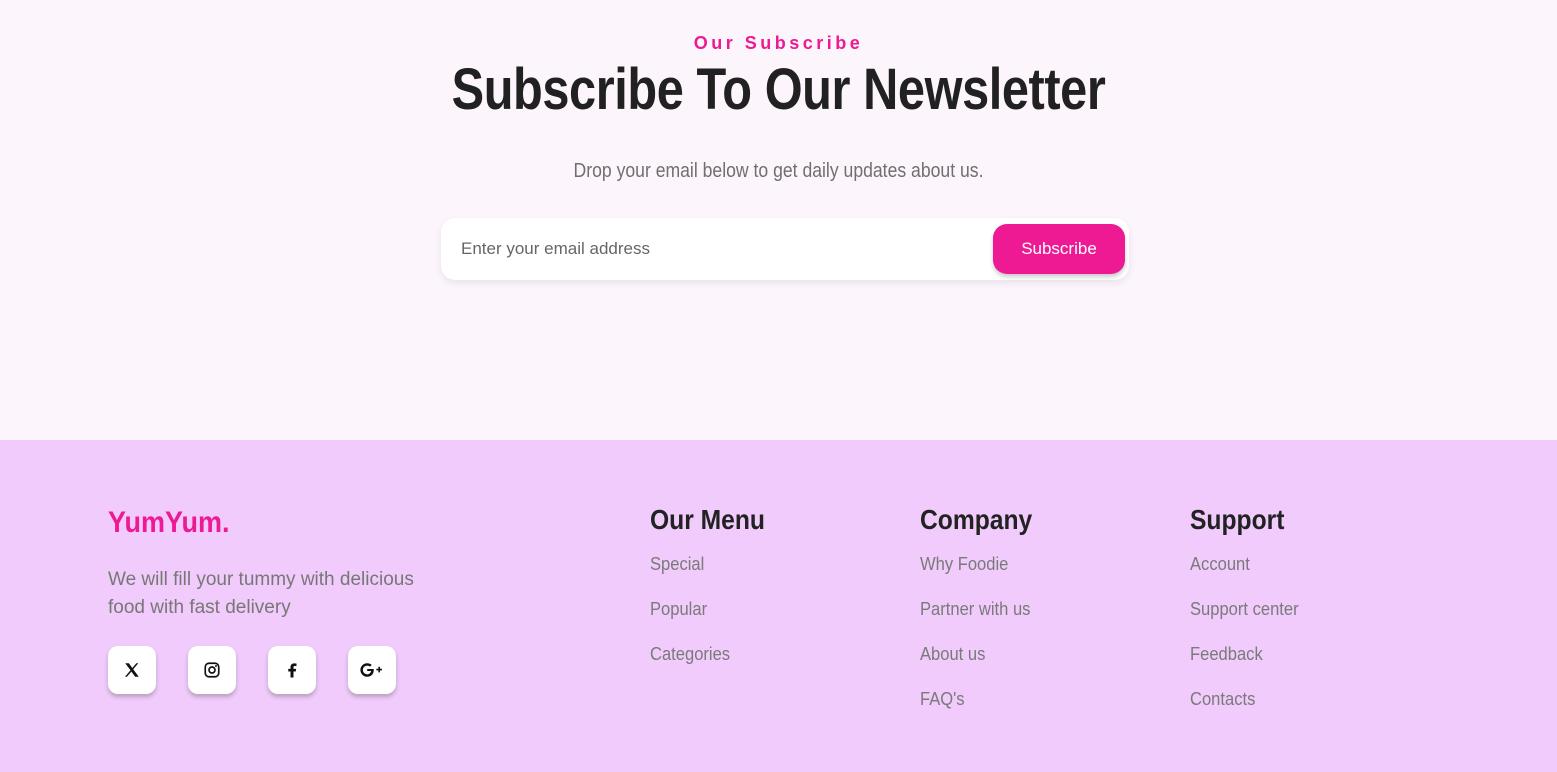 Image resolution: width=1557 pixels, height=772 pixels. I want to click on subscribe-form: Subscribe, so click(785, 249).